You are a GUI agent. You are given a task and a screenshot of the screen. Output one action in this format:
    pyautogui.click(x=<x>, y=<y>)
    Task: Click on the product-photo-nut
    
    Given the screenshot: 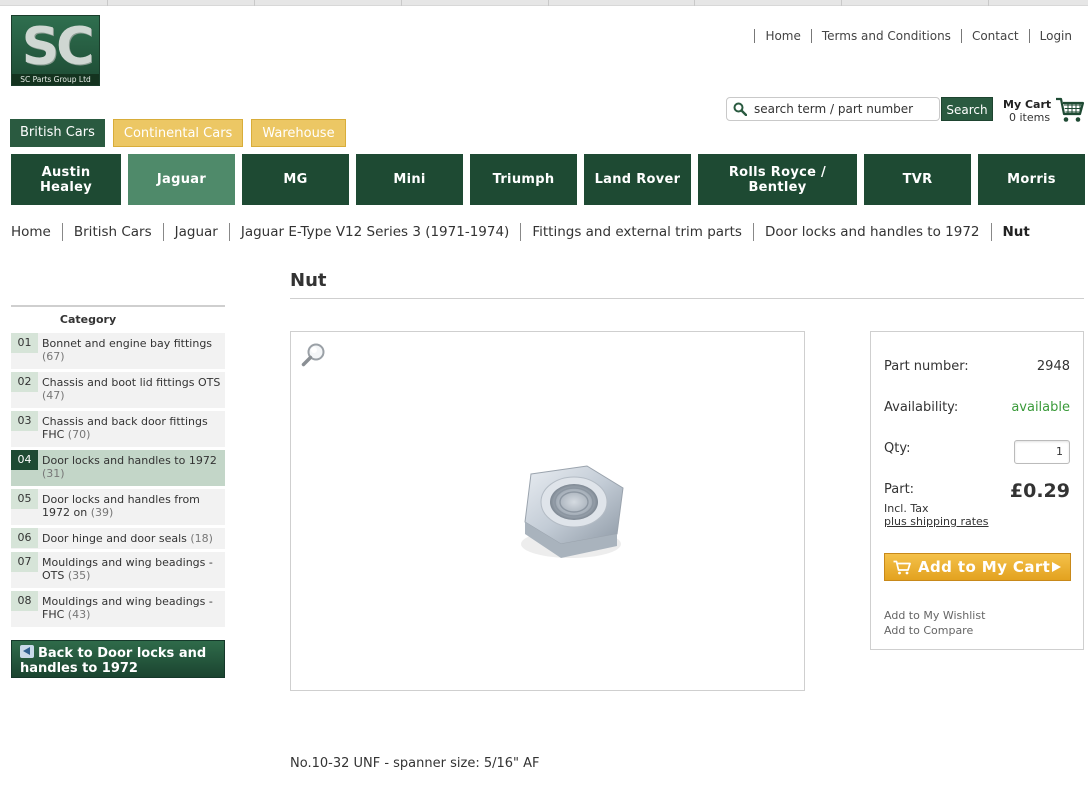 What is the action you would take?
    pyautogui.click(x=572, y=511)
    